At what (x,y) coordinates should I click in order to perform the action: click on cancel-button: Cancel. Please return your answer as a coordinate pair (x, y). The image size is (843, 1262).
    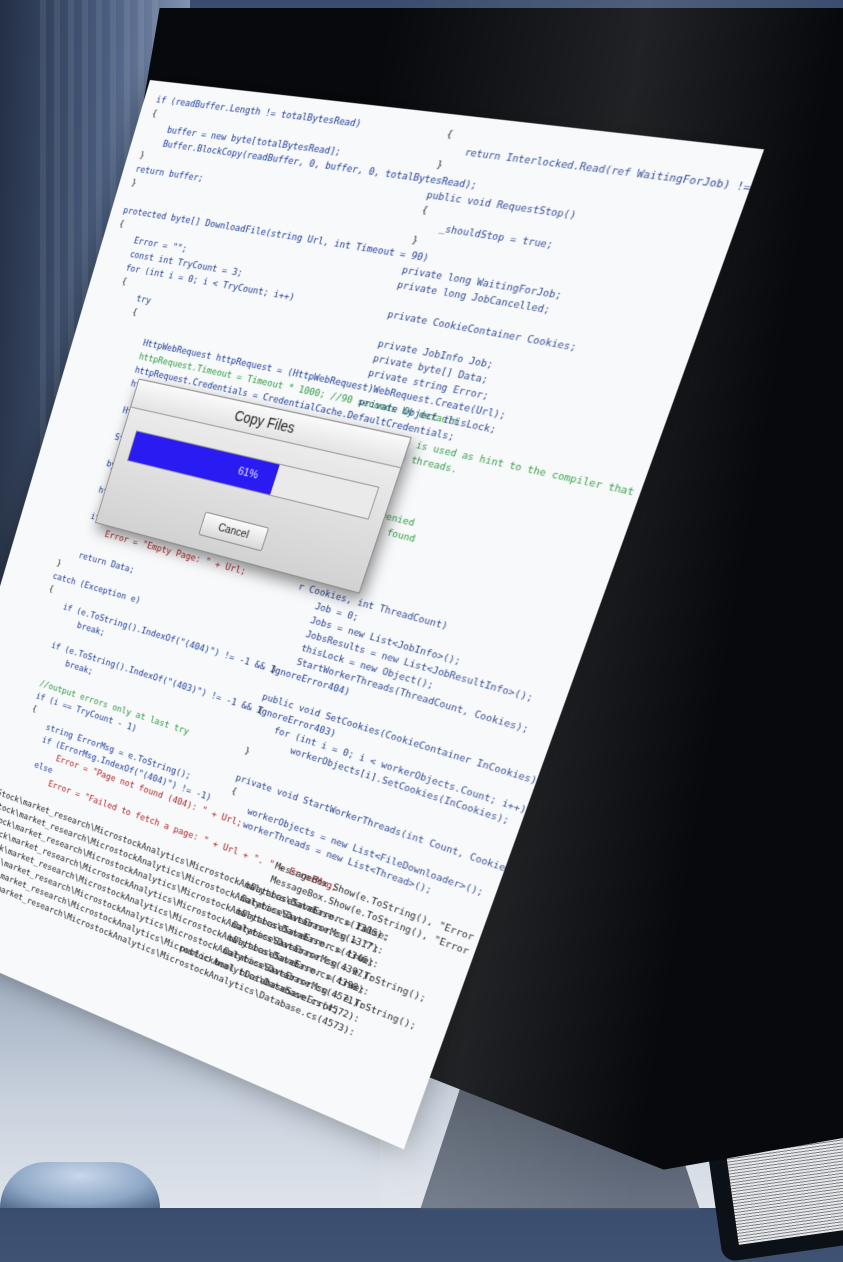
    Looking at the image, I should click on (233, 532).